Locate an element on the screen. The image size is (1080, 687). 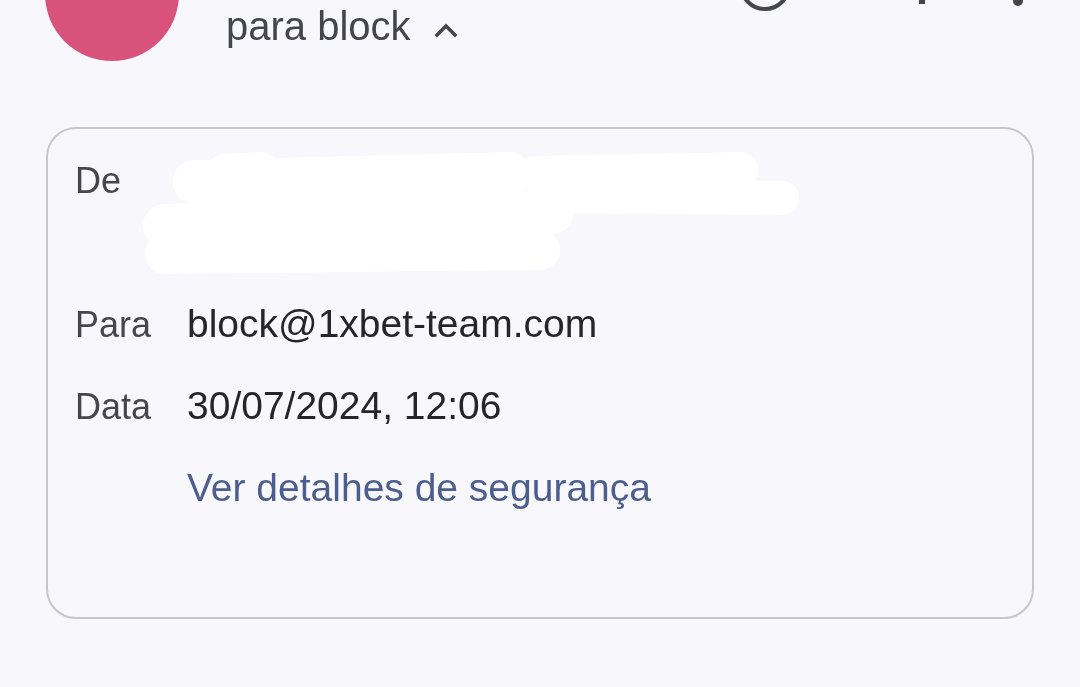
field-value: 30/07/2024, 12:06 is located at coordinates (344, 406).